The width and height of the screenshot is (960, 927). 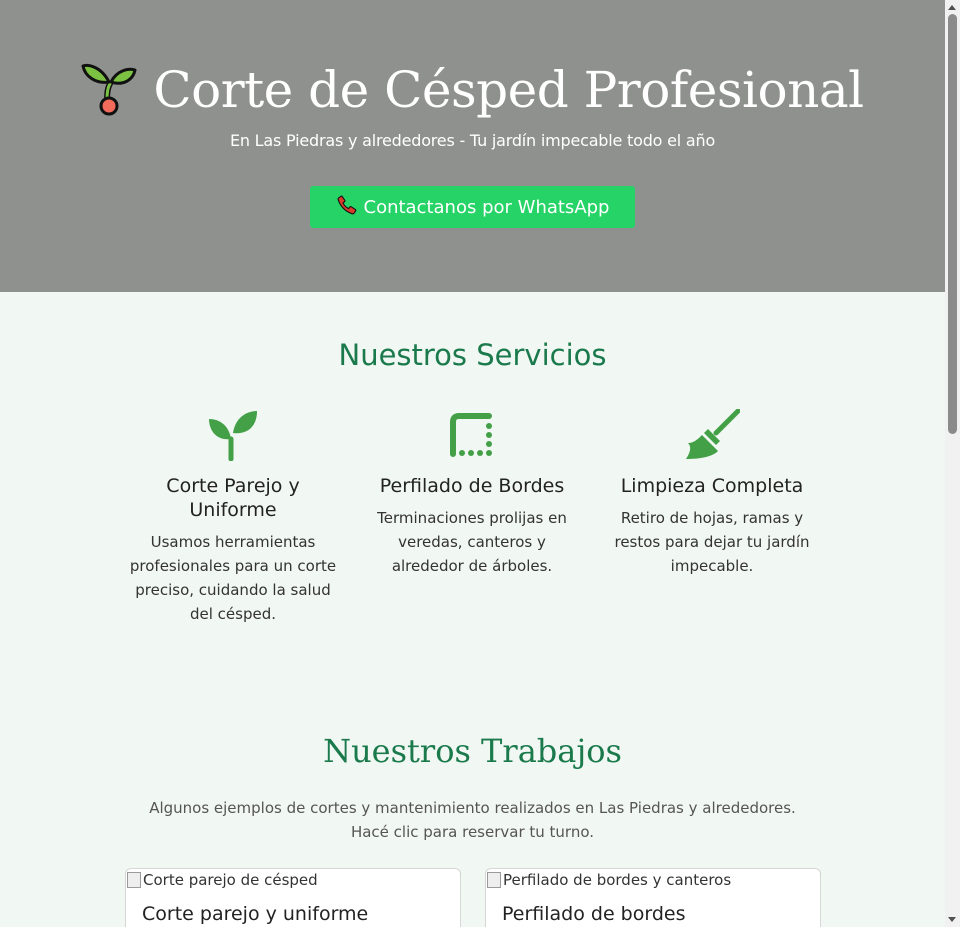 What do you see at coordinates (952, 7) in the screenshot?
I see `scroll-up-arrow-icon` at bounding box center [952, 7].